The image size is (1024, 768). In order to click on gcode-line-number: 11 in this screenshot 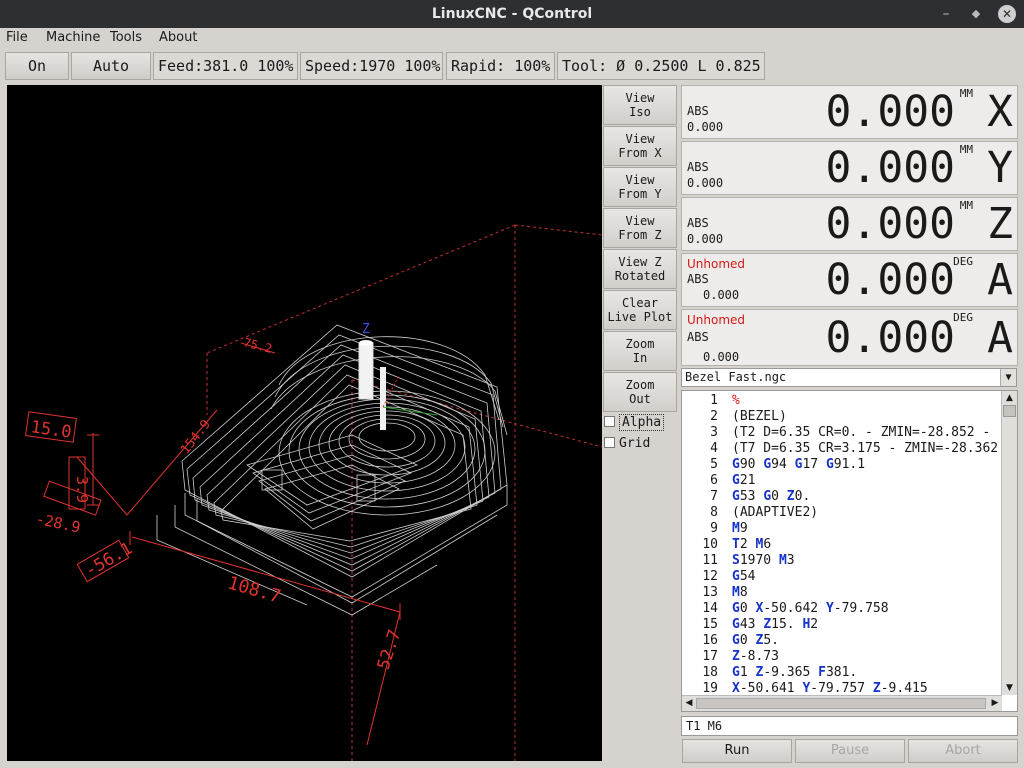, I will do `click(710, 560)`.